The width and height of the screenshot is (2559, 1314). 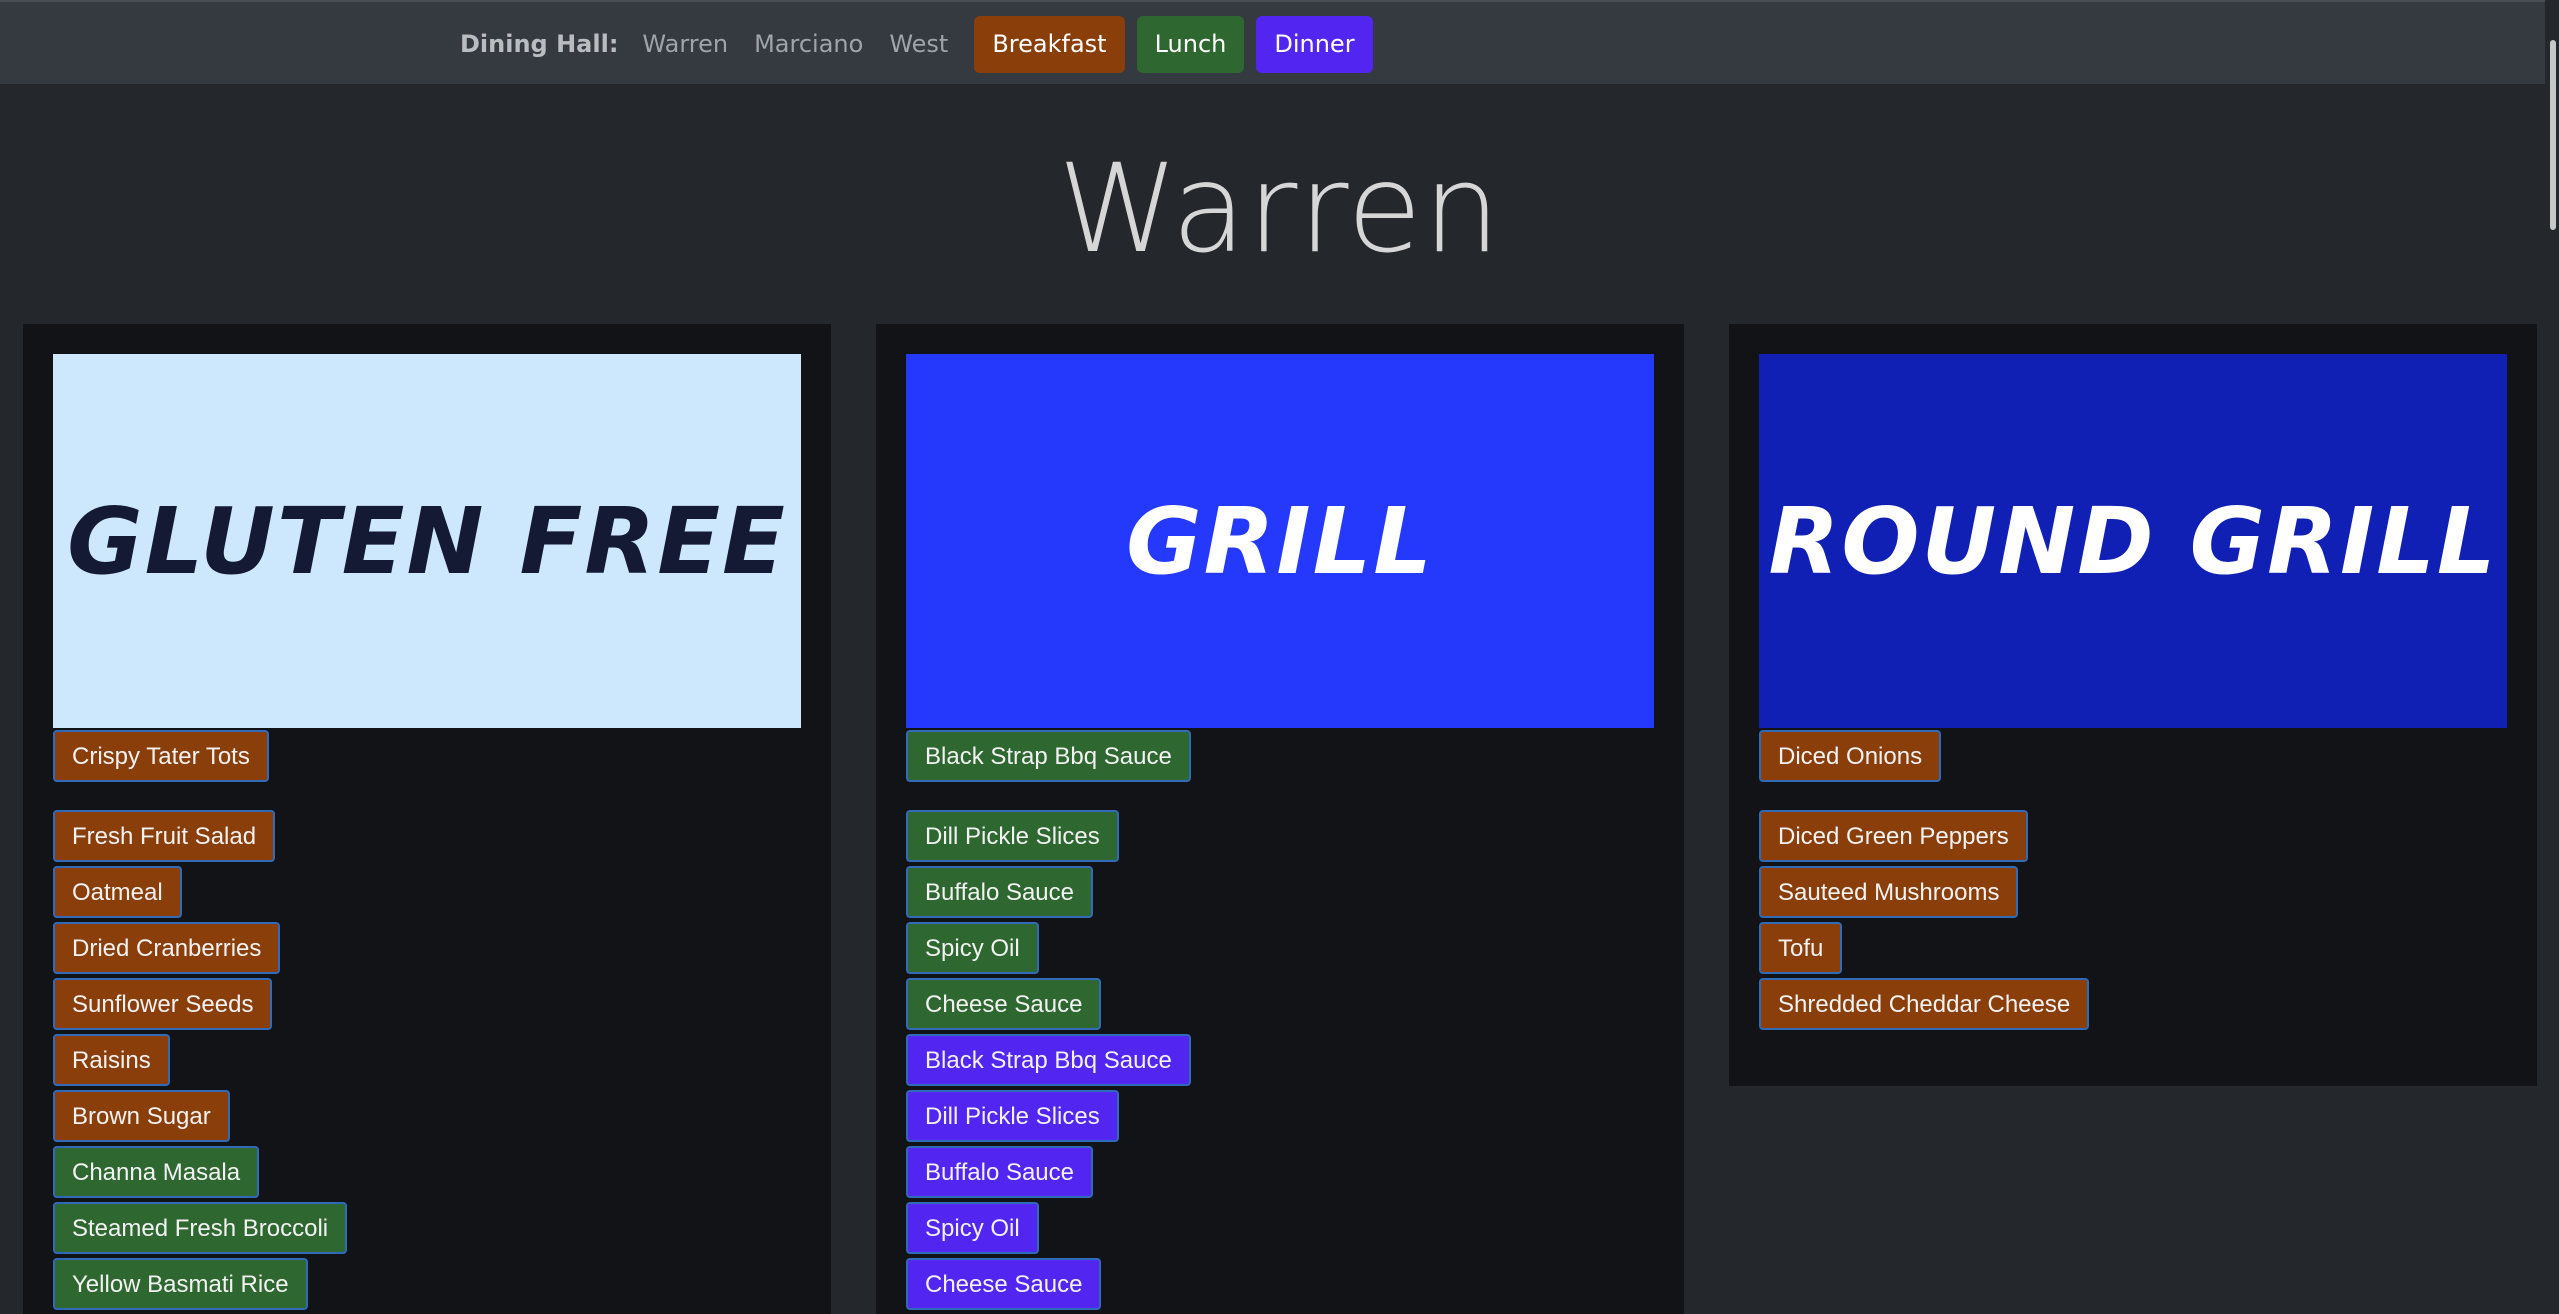 I want to click on station-banner: GRILL, so click(x=1280, y=541).